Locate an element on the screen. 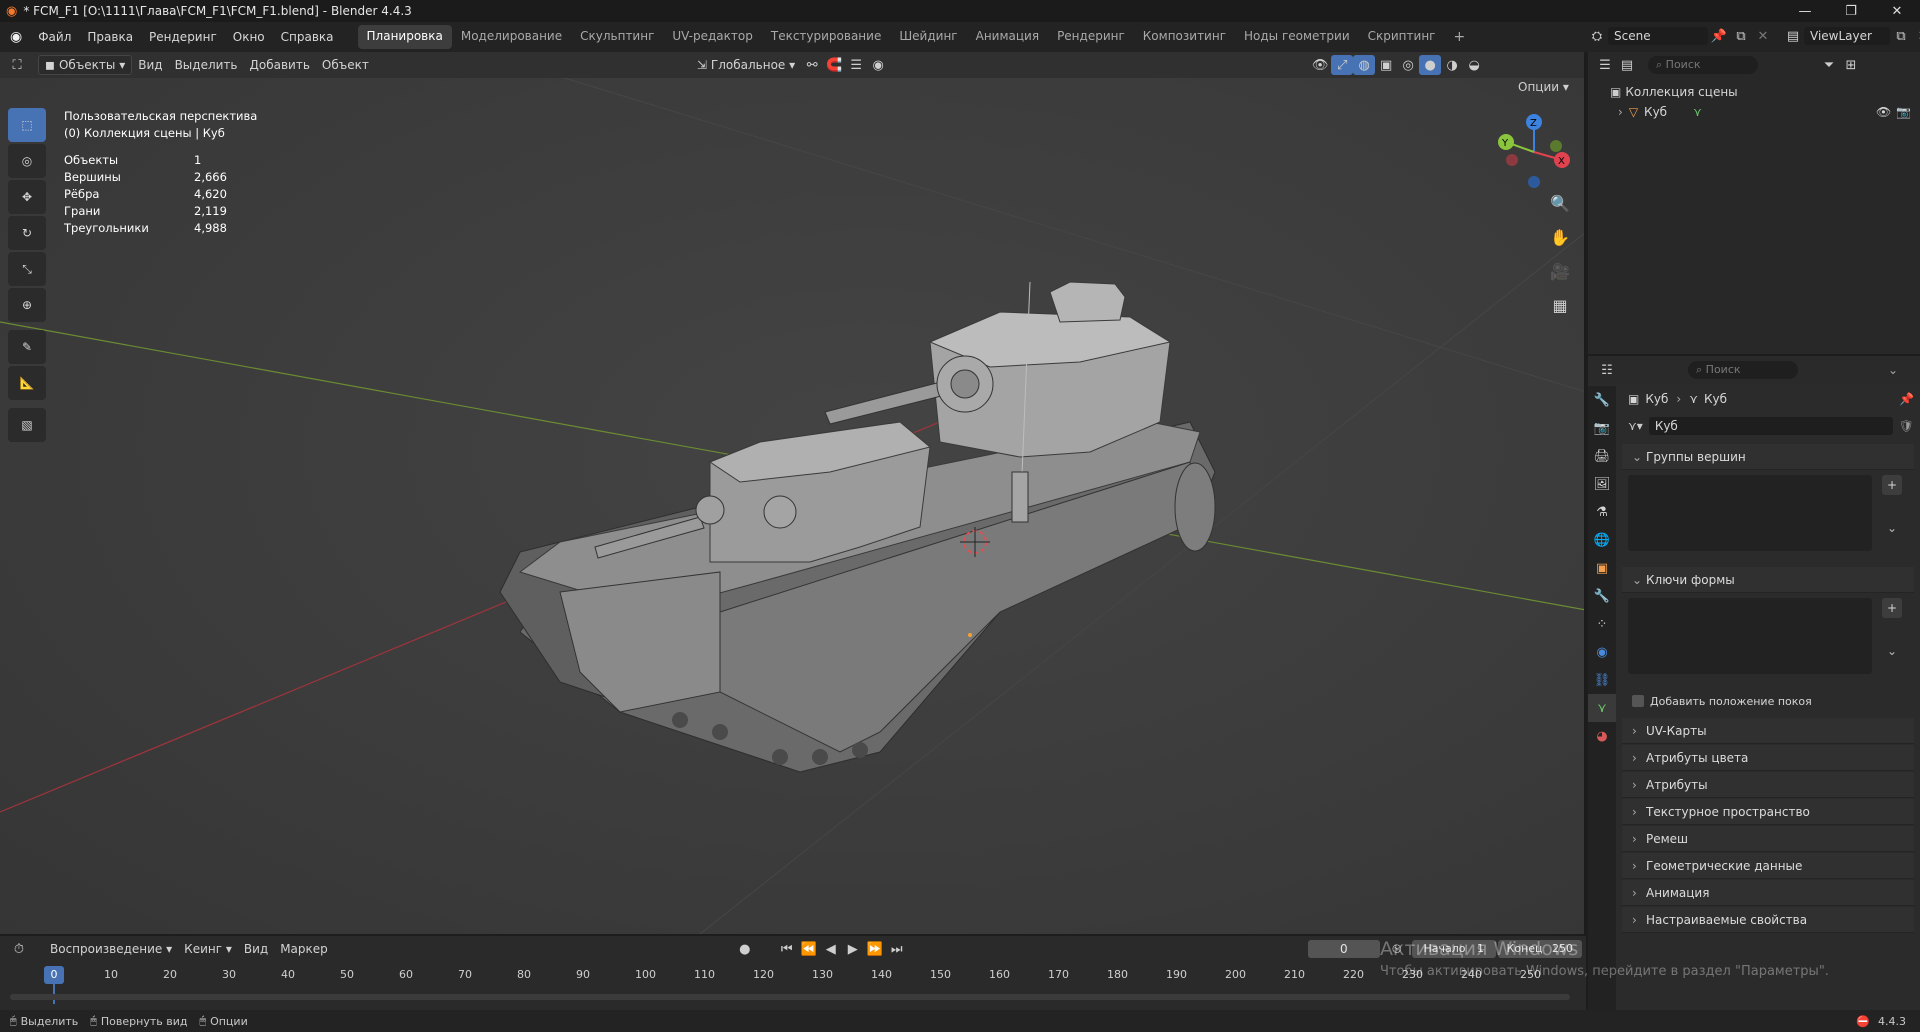 The width and height of the screenshot is (1920, 1032). pin-scene-icon: 📌 is located at coordinates (1719, 36).